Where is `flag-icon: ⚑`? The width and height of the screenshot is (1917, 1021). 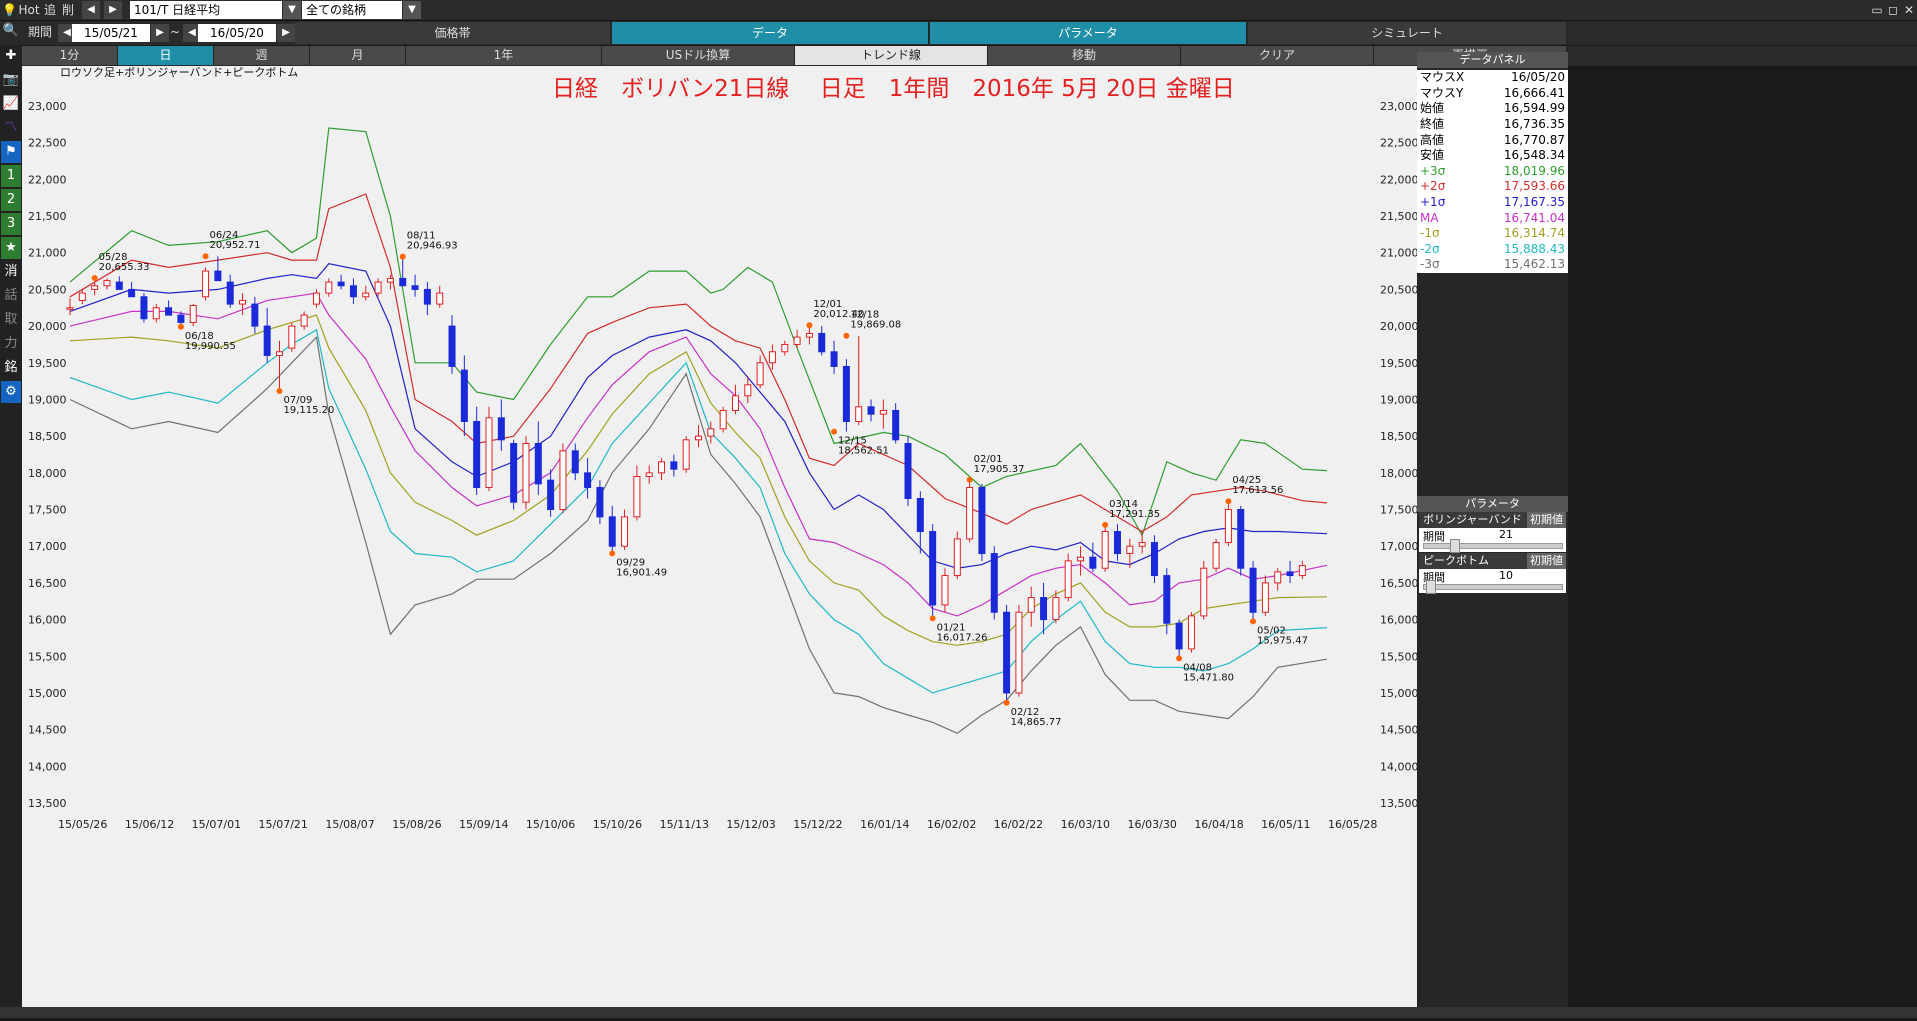
flag-icon: ⚑ is located at coordinates (11, 152).